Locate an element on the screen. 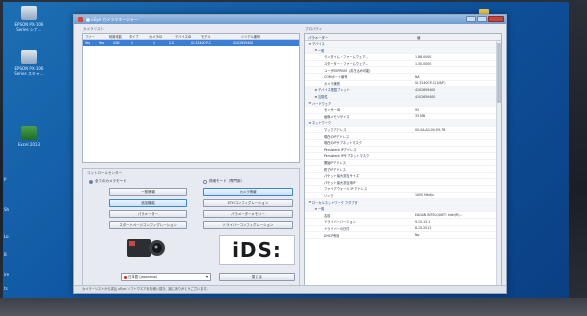 The image size is (587, 316). property-row: DHCP有効 No is located at coordinates (403, 235).